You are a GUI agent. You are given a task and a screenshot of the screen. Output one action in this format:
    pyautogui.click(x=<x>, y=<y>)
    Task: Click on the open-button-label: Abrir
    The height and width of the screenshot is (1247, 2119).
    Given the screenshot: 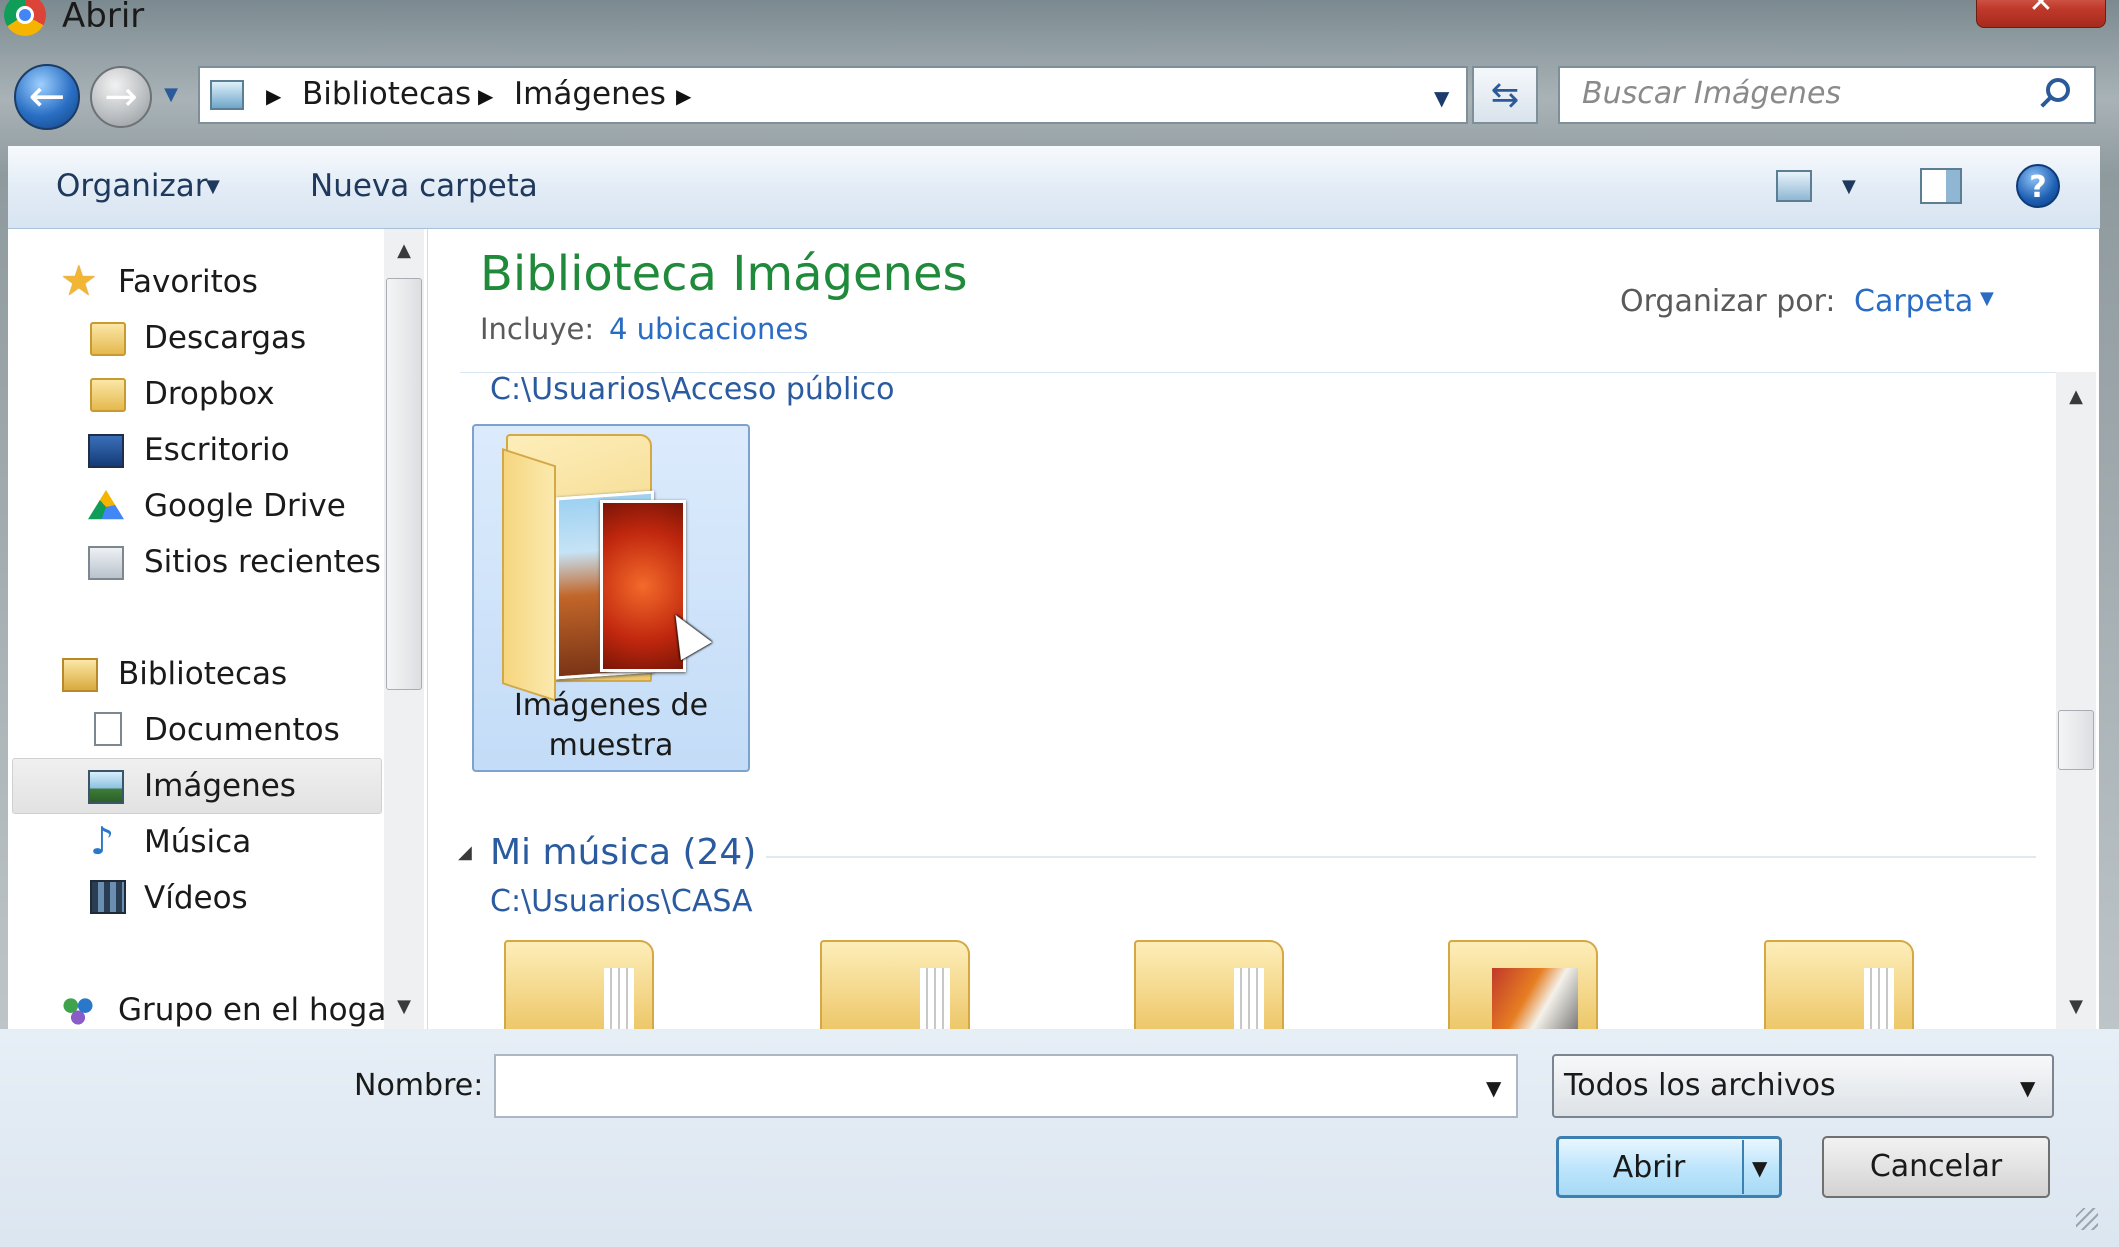 What is the action you would take?
    pyautogui.click(x=1649, y=1167)
    